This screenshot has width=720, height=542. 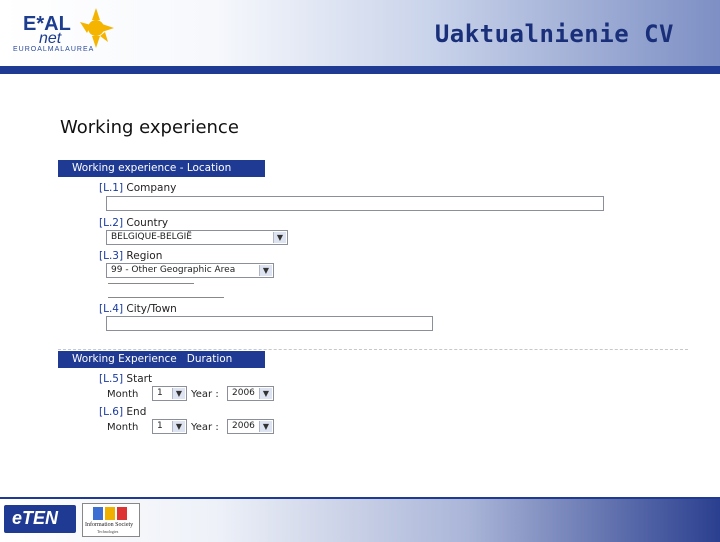 What do you see at coordinates (110, 513) in the screenshot?
I see `ist-logo-icon` at bounding box center [110, 513].